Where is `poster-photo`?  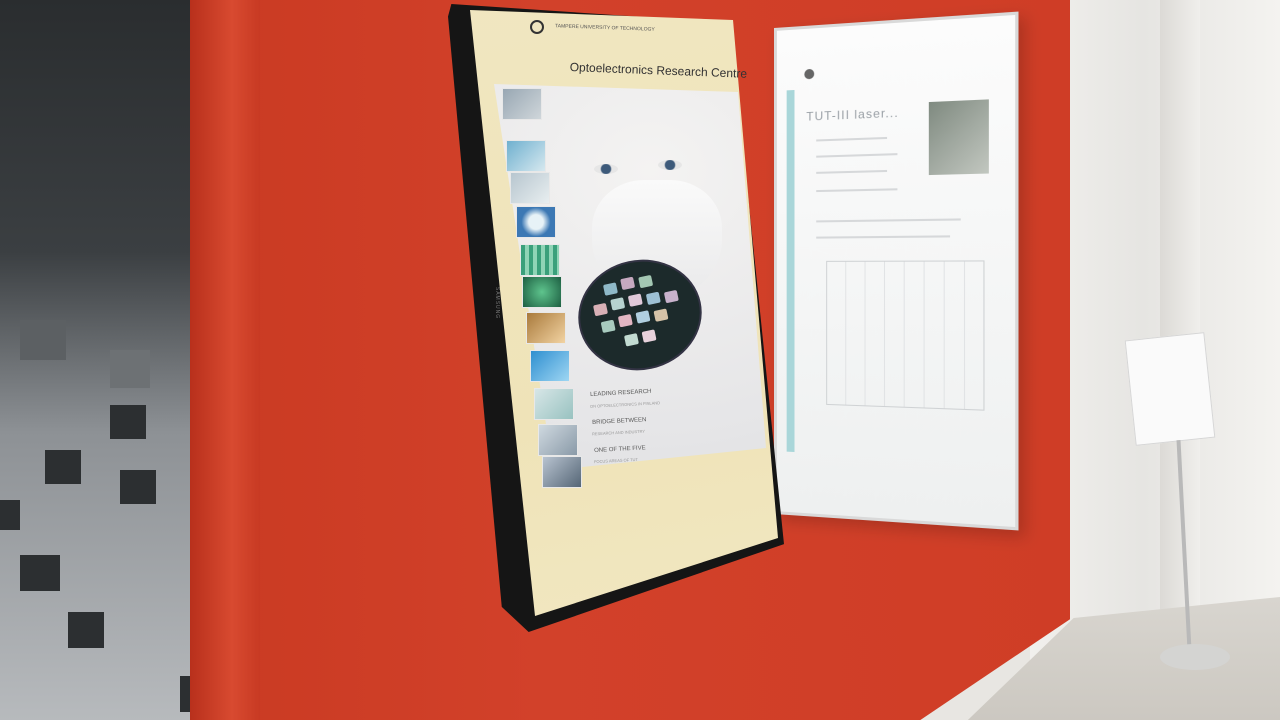 poster-photo is located at coordinates (958, 137).